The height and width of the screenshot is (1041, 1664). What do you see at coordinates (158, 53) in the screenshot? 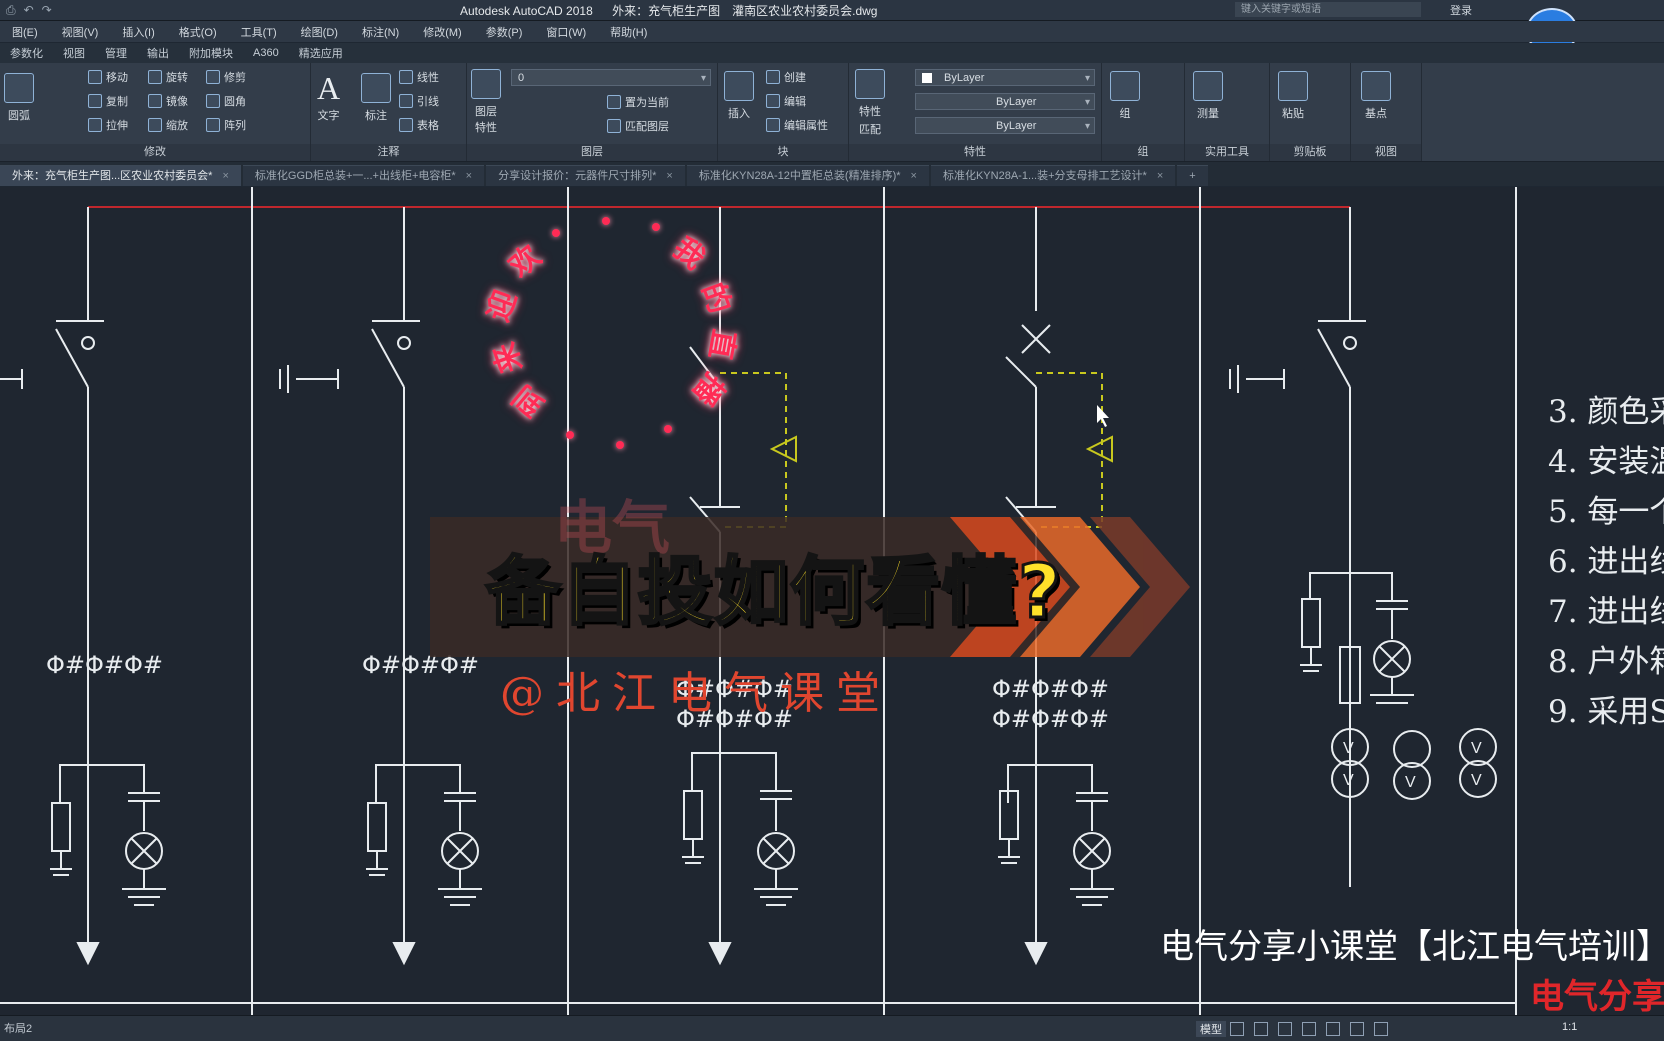
I see `tab-output: 输出` at bounding box center [158, 53].